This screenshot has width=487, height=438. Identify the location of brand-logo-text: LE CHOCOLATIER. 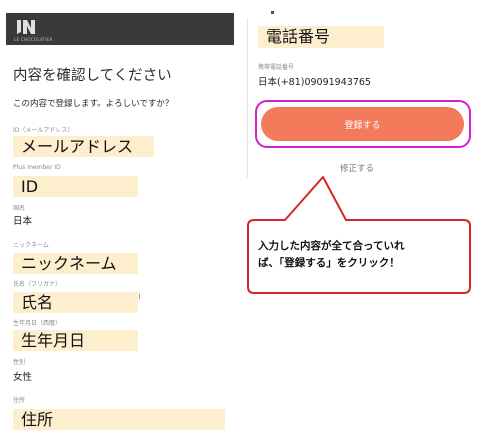
(33, 39).